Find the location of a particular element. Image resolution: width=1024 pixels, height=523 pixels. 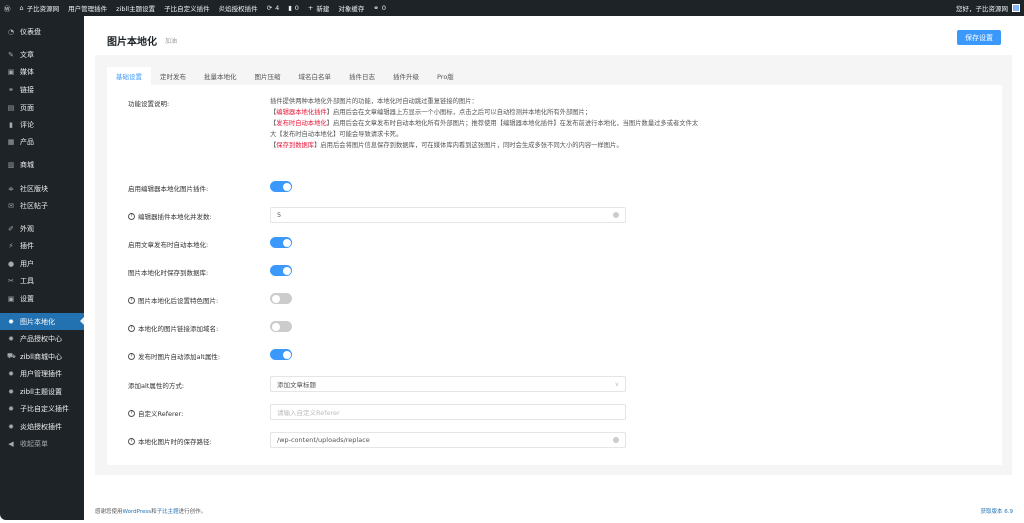

sidebar-item-label: 收起菜单 is located at coordinates (34, 443).